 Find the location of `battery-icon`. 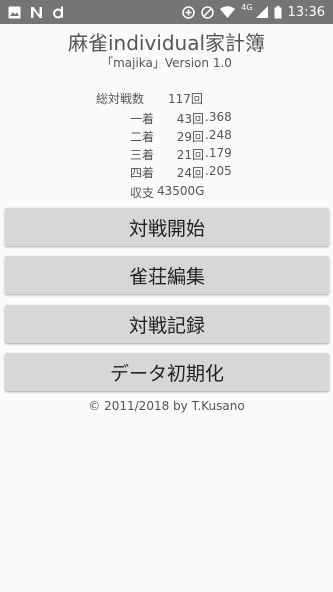

battery-icon is located at coordinates (278, 12).